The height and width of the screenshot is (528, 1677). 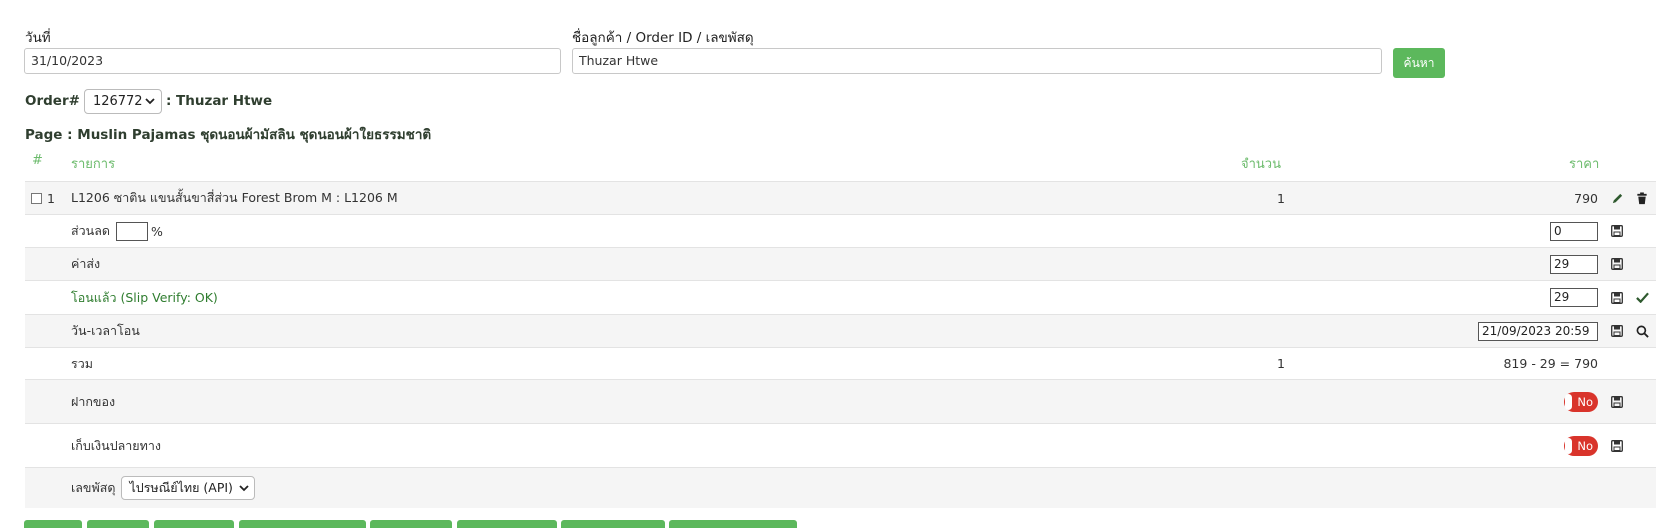 What do you see at coordinates (292, 61) in the screenshot?
I see `date-input: 31/10/2023` at bounding box center [292, 61].